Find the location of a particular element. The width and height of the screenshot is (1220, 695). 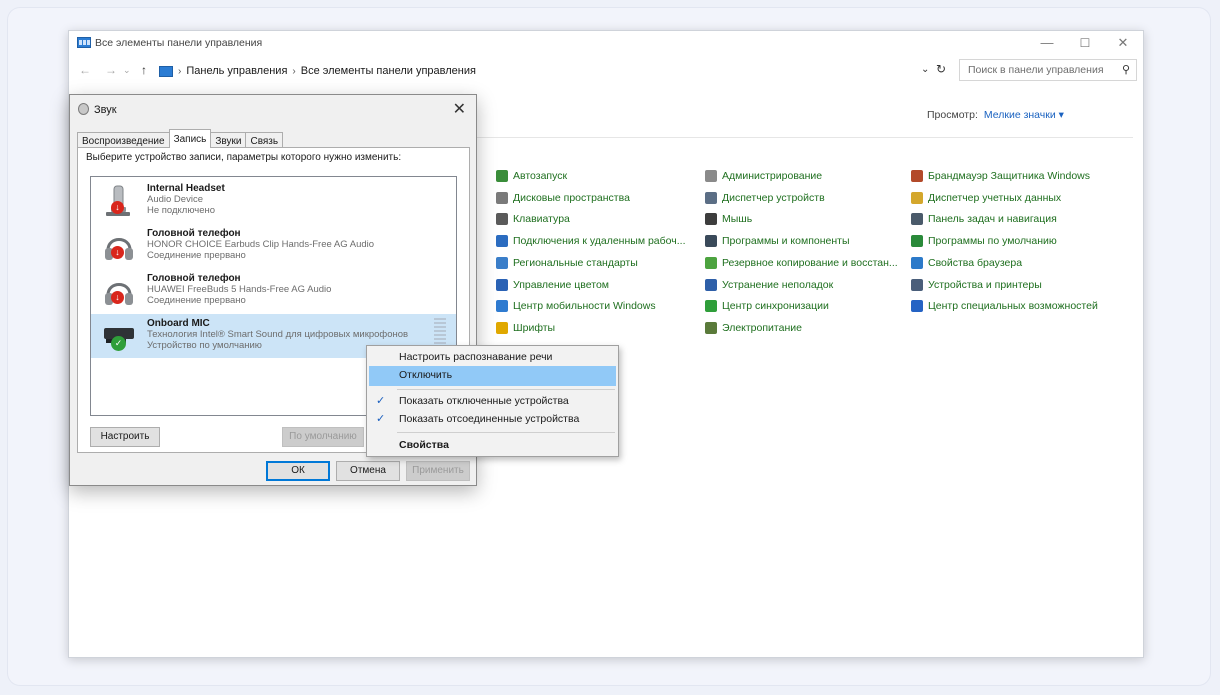

accessibility-icon is located at coordinates (917, 306).